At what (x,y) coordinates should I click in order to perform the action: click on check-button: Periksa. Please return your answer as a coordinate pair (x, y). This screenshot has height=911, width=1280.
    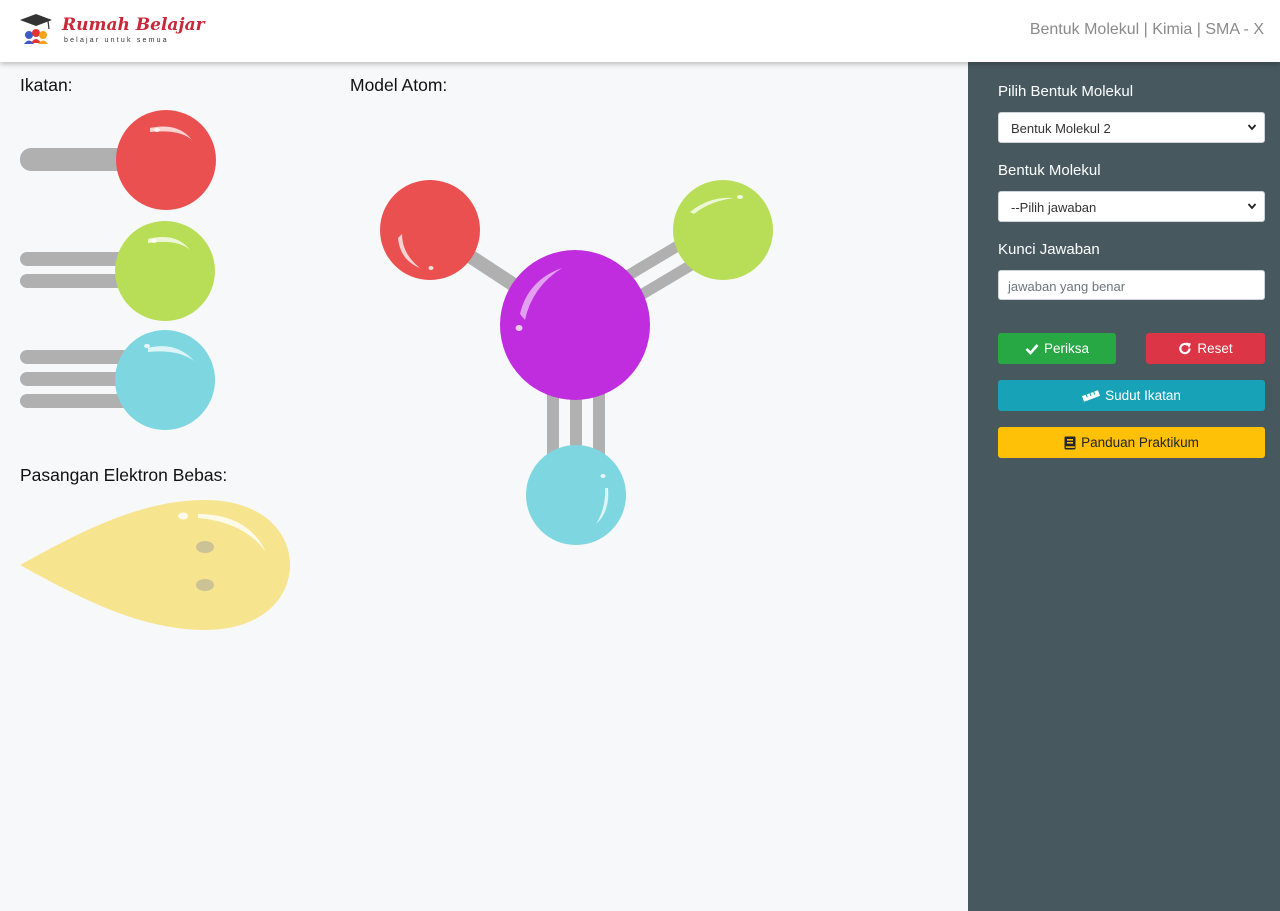
    Looking at the image, I should click on (1057, 348).